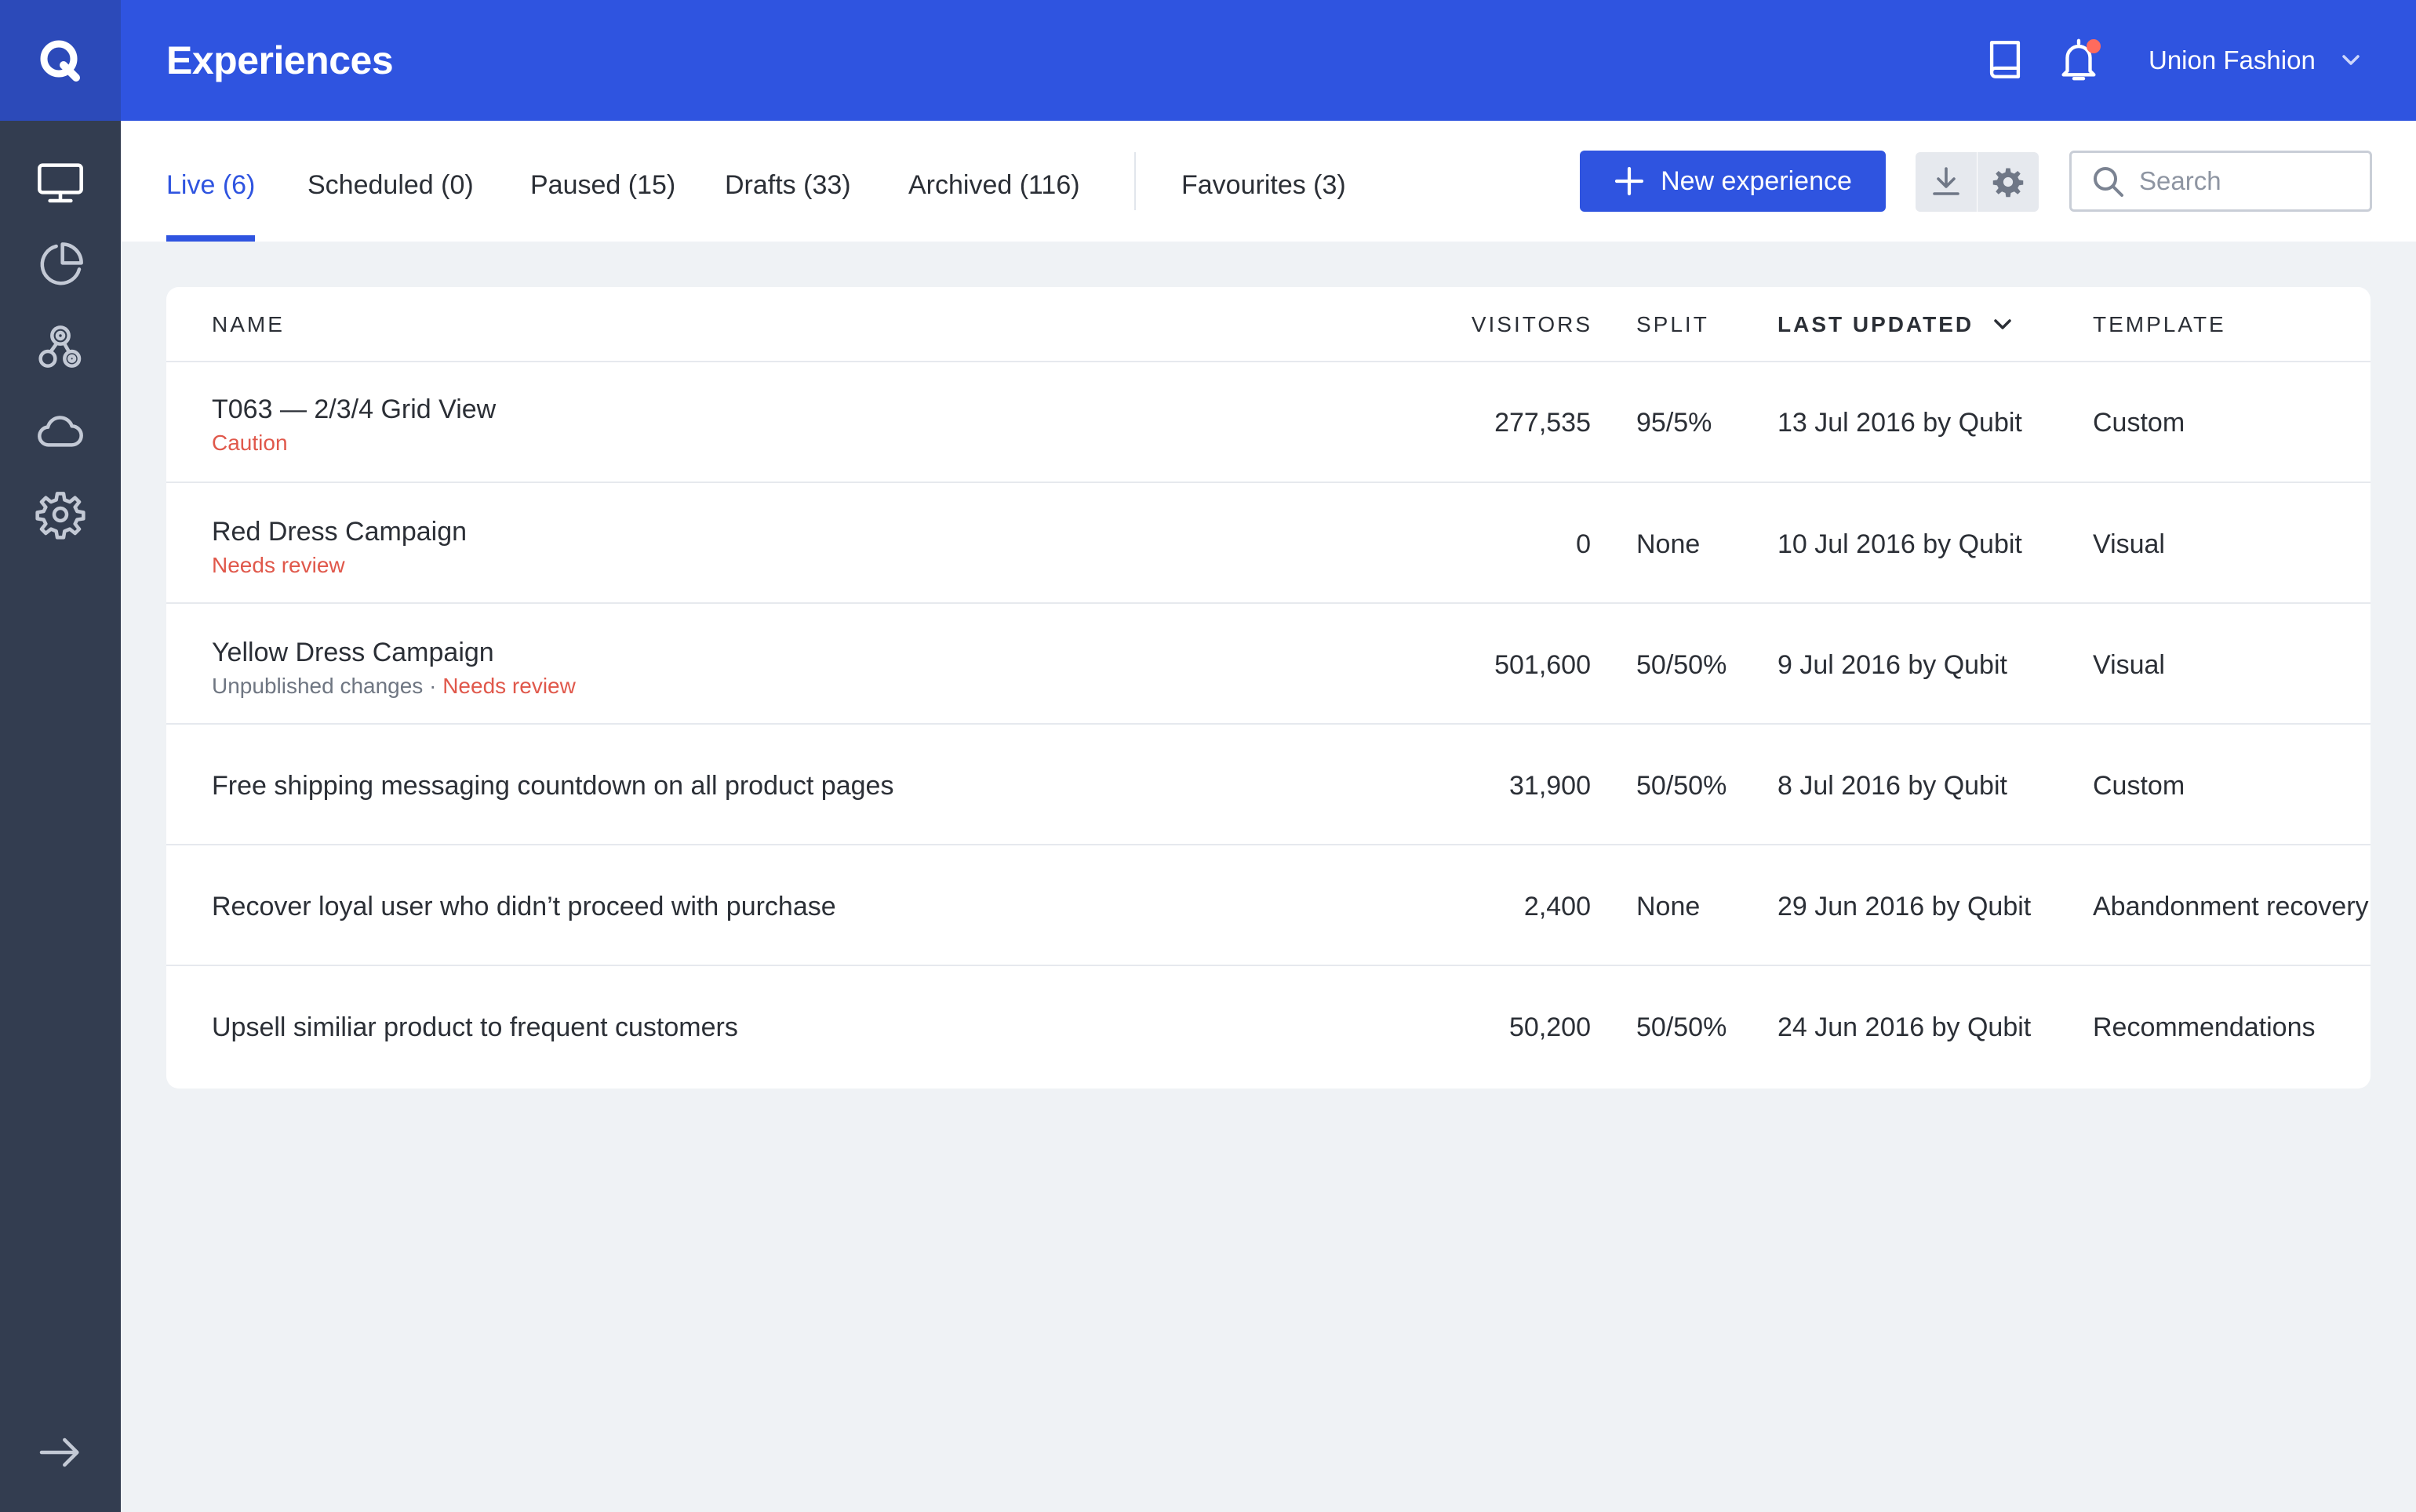  I want to click on notifications-button, so click(2078, 59).